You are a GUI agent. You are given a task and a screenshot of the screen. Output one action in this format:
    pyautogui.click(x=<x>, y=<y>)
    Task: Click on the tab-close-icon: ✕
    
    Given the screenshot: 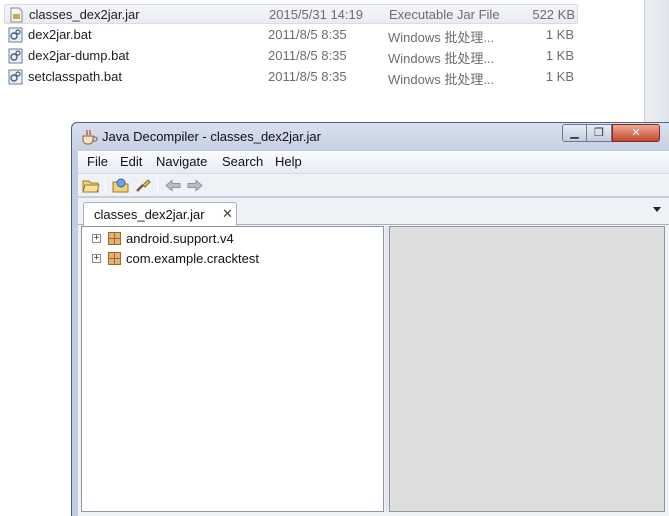 What is the action you would take?
    pyautogui.click(x=227, y=214)
    